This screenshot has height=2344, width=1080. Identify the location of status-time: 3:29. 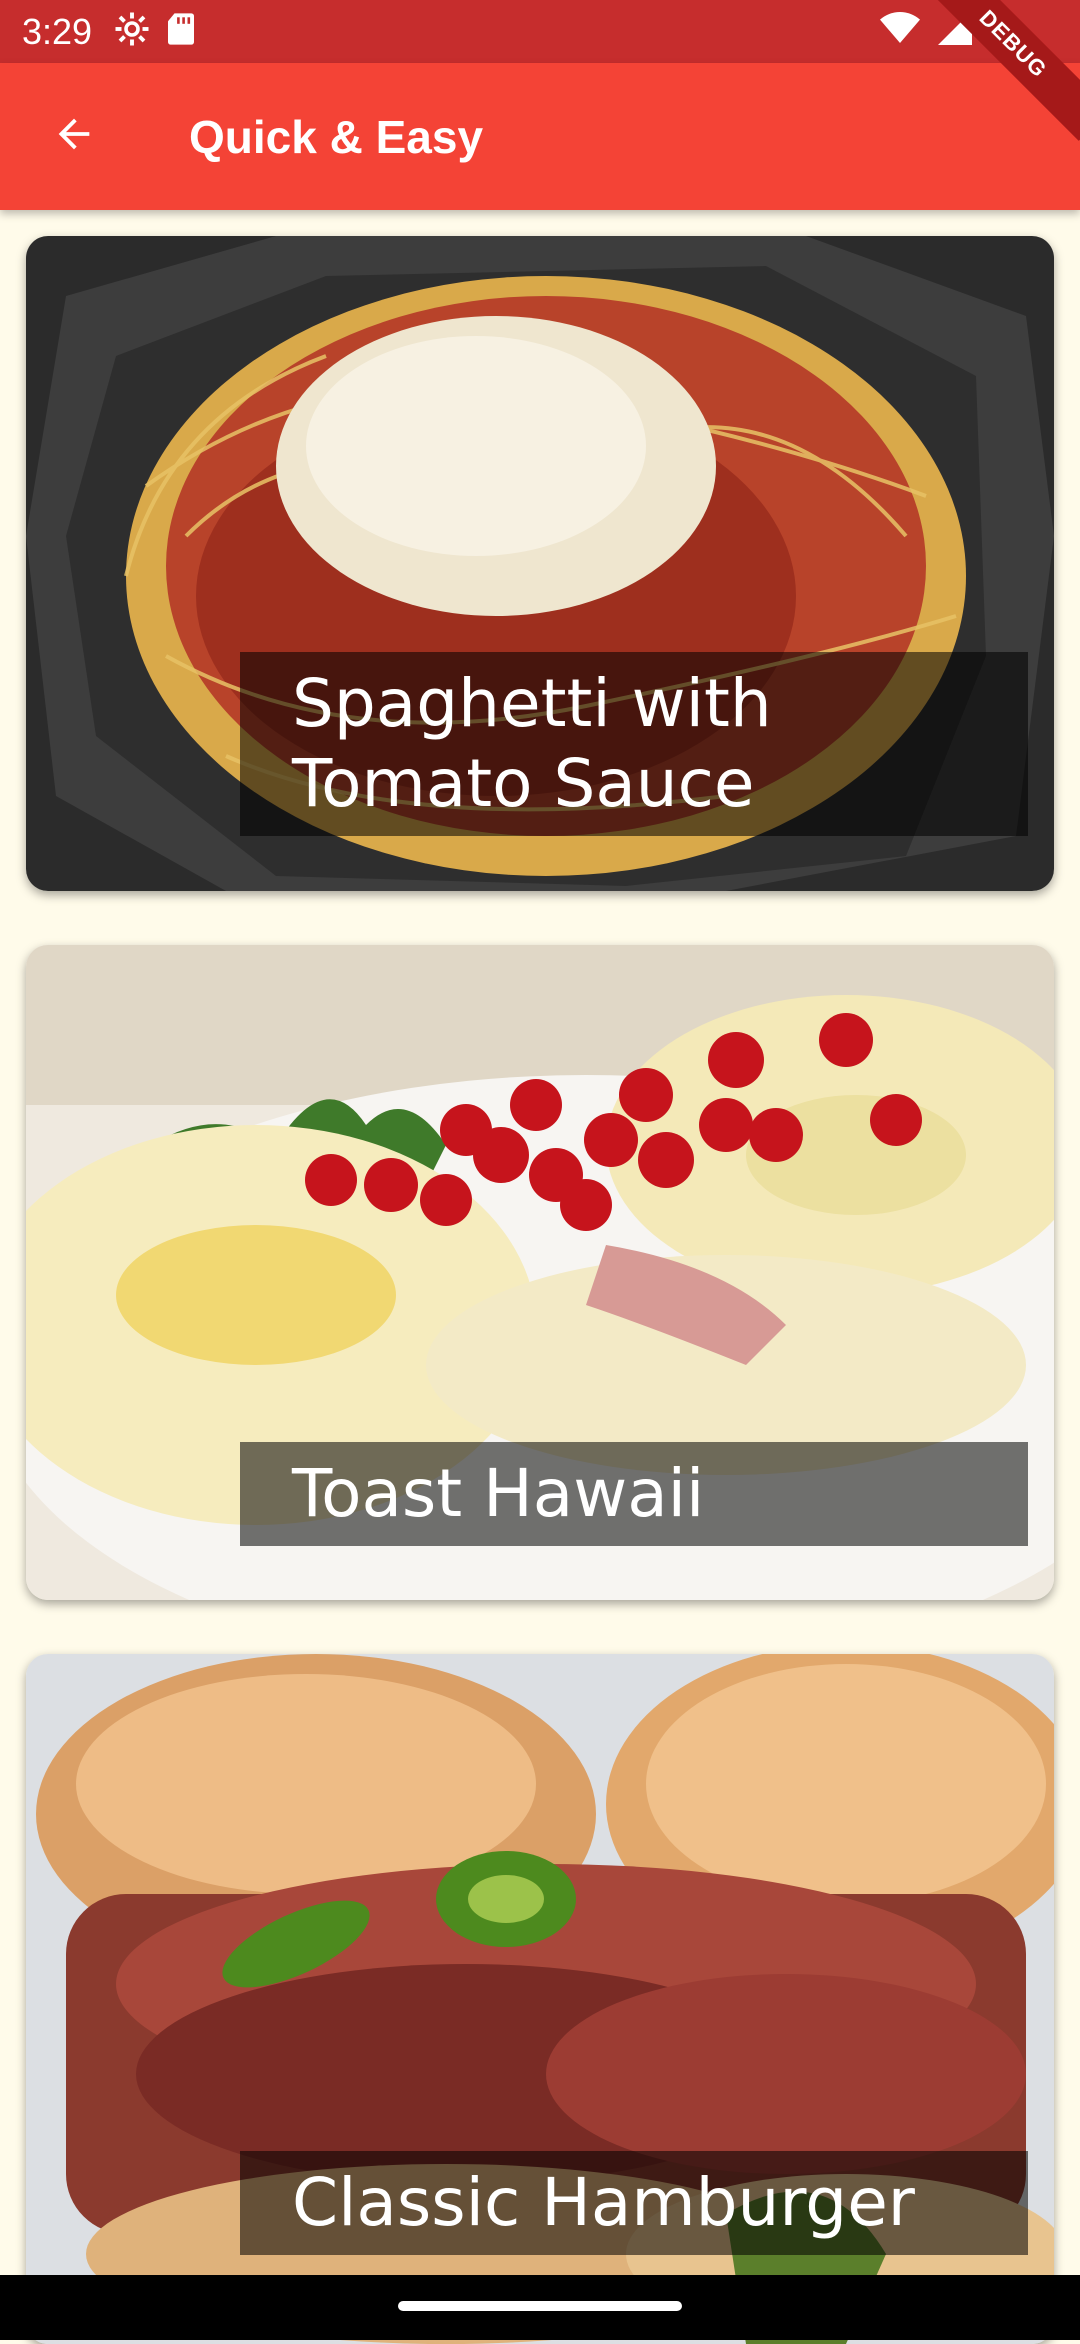
(57, 31).